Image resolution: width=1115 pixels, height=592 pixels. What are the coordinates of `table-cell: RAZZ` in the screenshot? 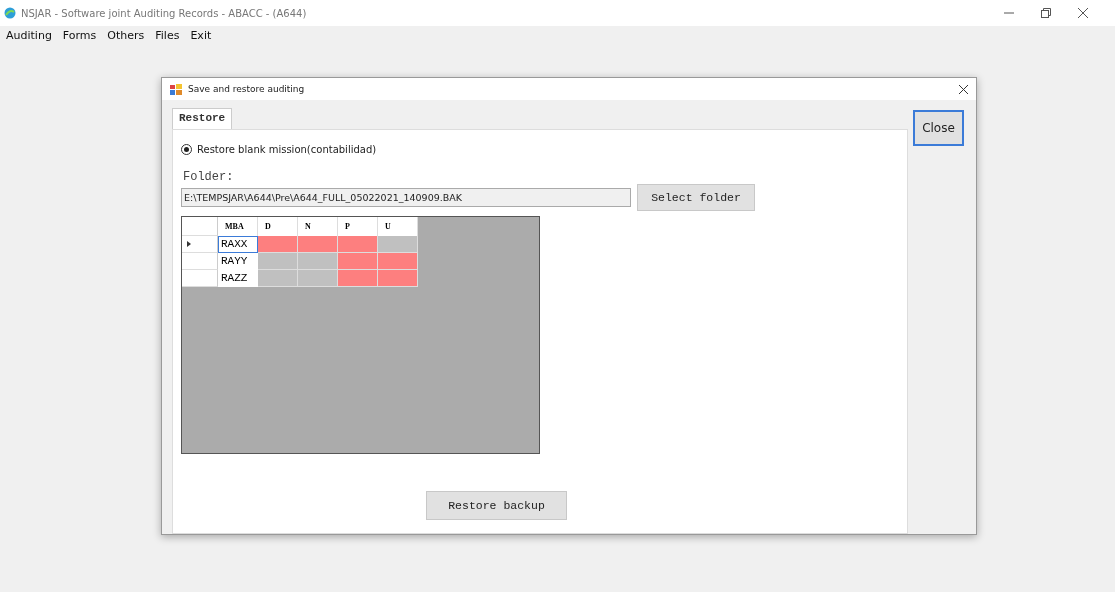 It's located at (238, 278).